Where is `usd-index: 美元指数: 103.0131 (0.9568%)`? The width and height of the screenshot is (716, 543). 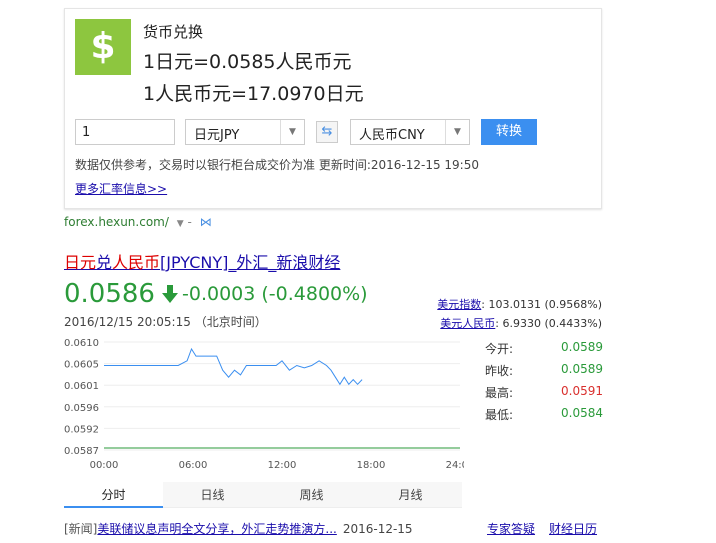
usd-index: 美元指数: 103.0131 (0.9568%) is located at coordinates (519, 304).